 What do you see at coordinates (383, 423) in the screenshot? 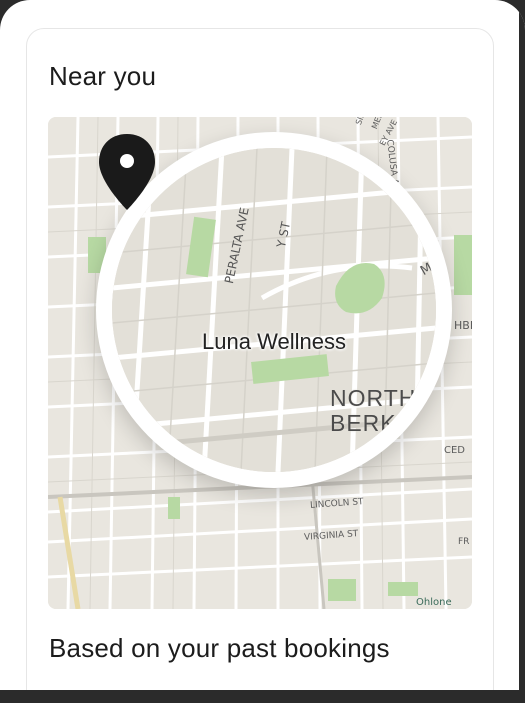
I see `district-label-line2: BERKELEY` at bounding box center [383, 423].